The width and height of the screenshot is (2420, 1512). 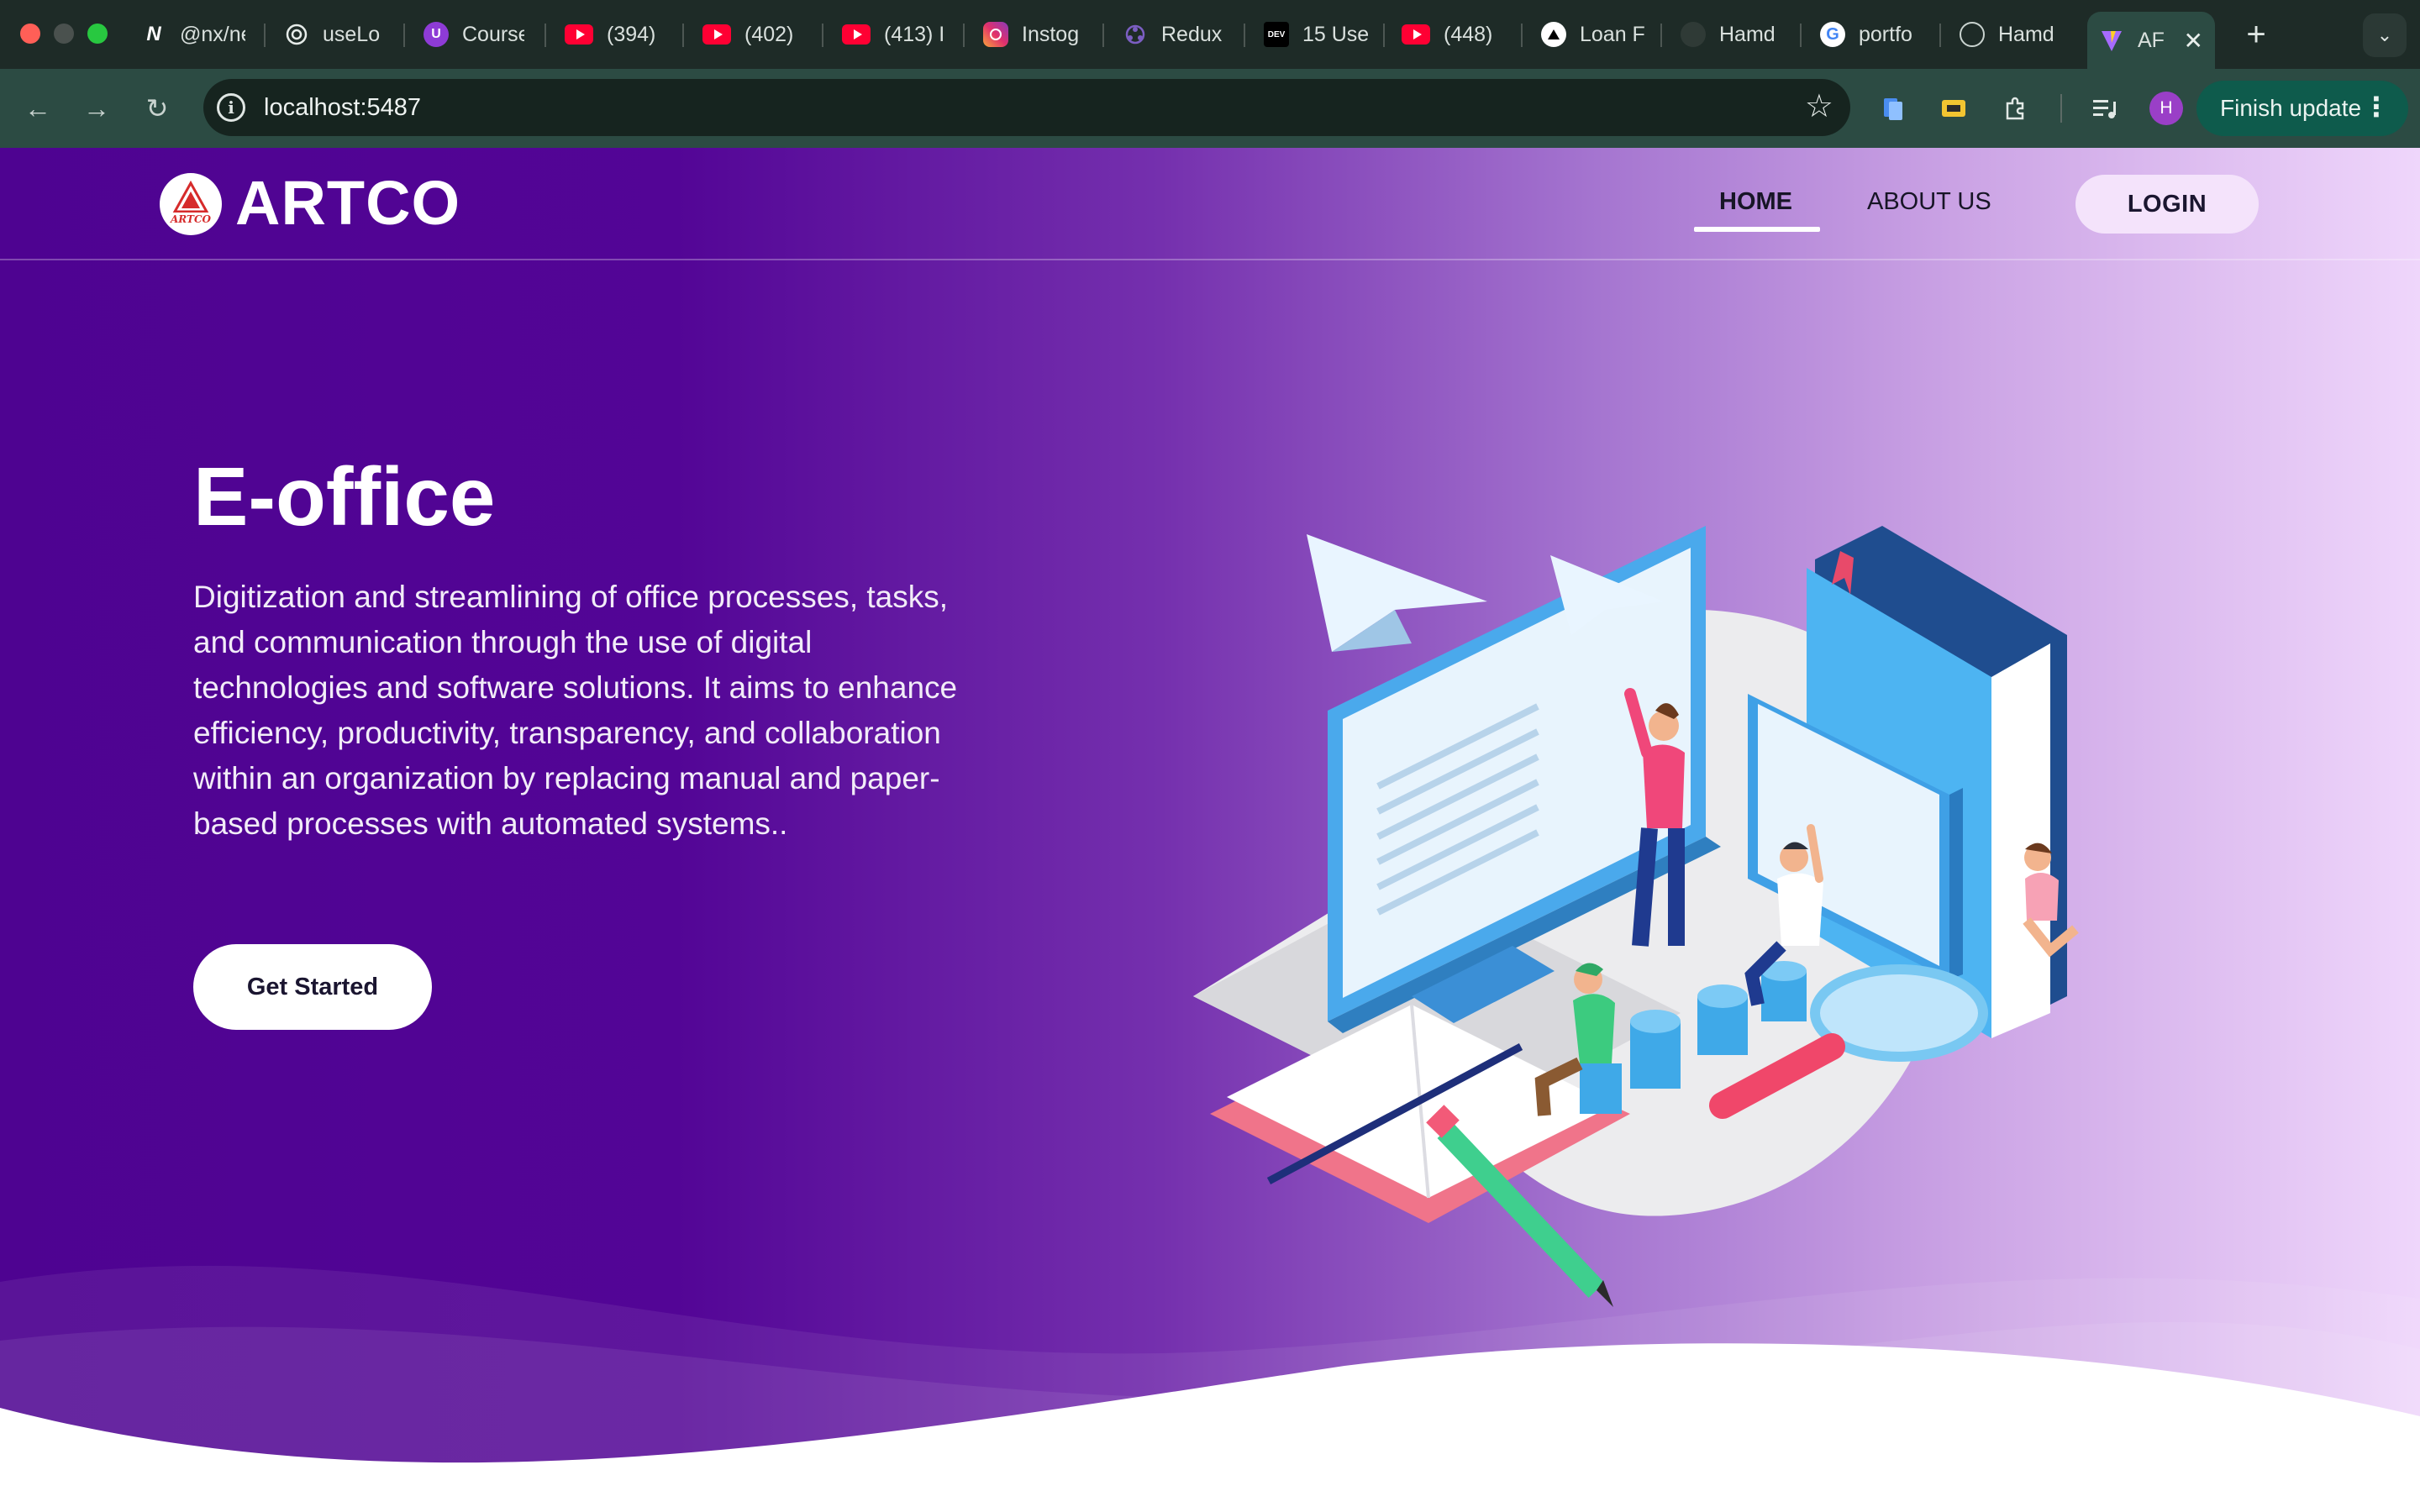 What do you see at coordinates (894, 34) in the screenshot?
I see `browser-tab: (413) I` at bounding box center [894, 34].